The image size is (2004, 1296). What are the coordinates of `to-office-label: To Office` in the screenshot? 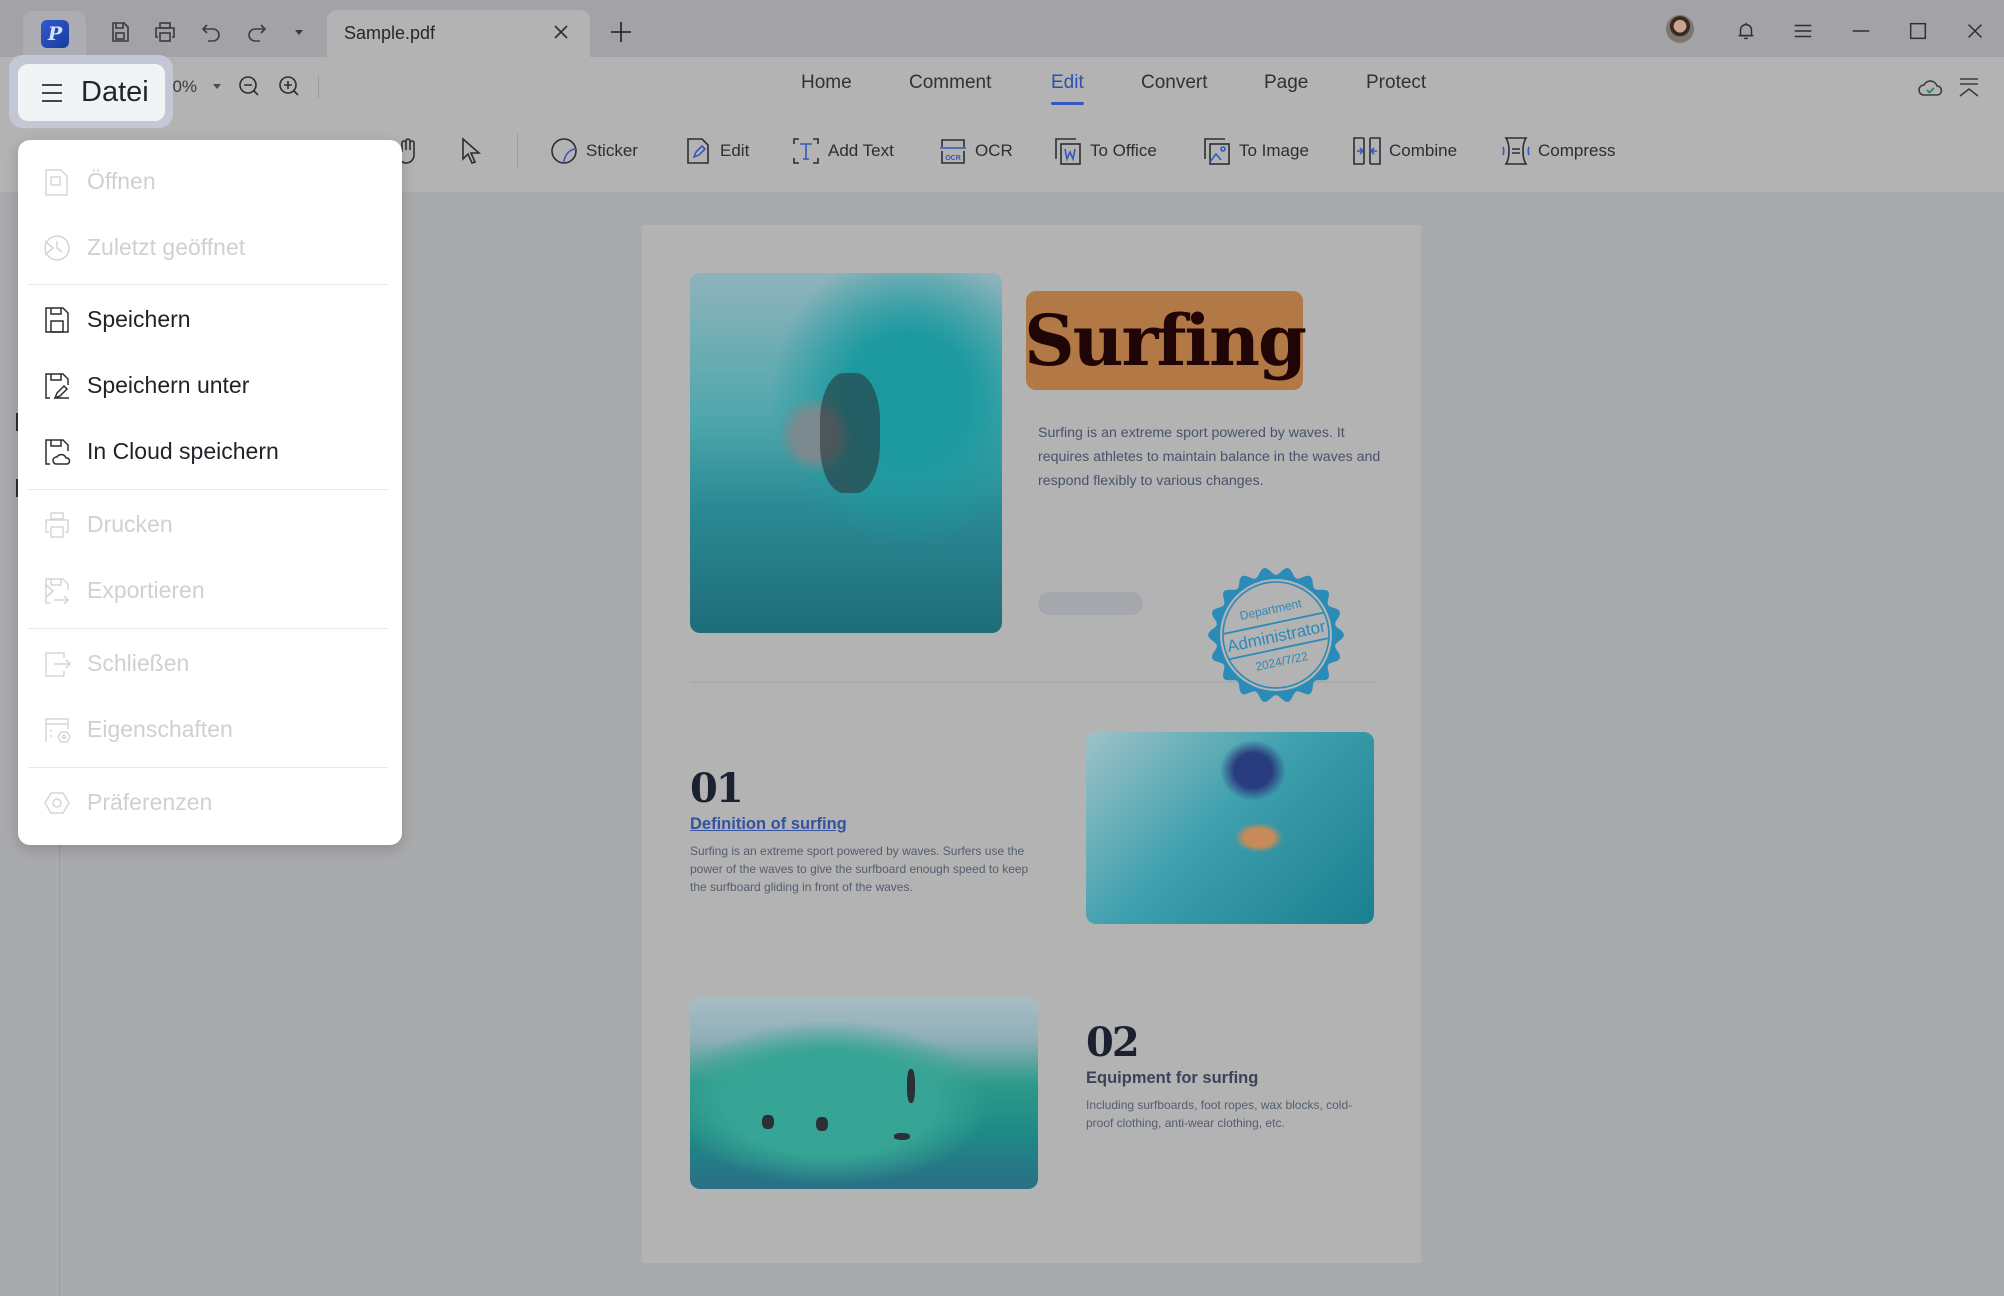 It's located at (1123, 150).